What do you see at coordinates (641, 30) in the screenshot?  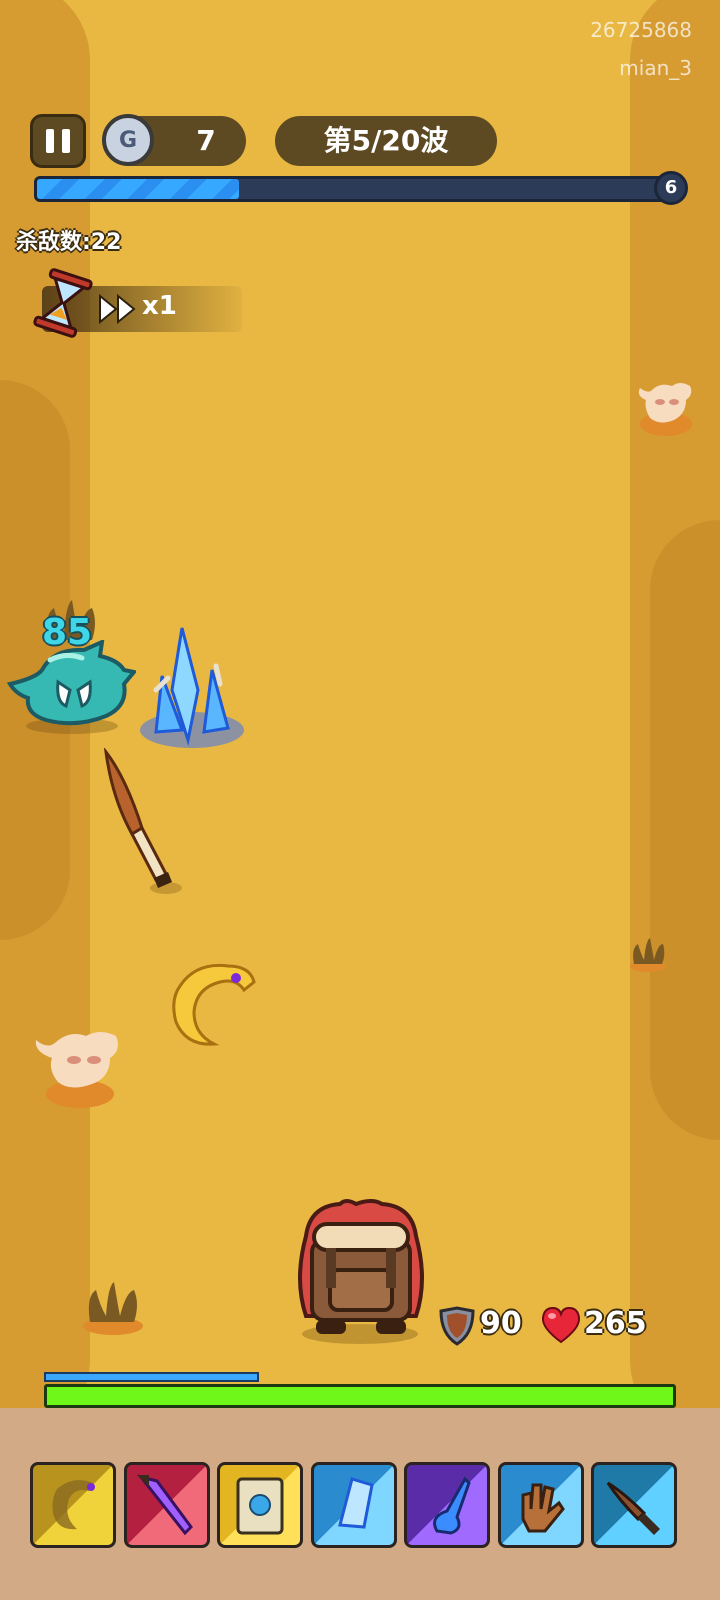 I see `watermark-id: 26725868` at bounding box center [641, 30].